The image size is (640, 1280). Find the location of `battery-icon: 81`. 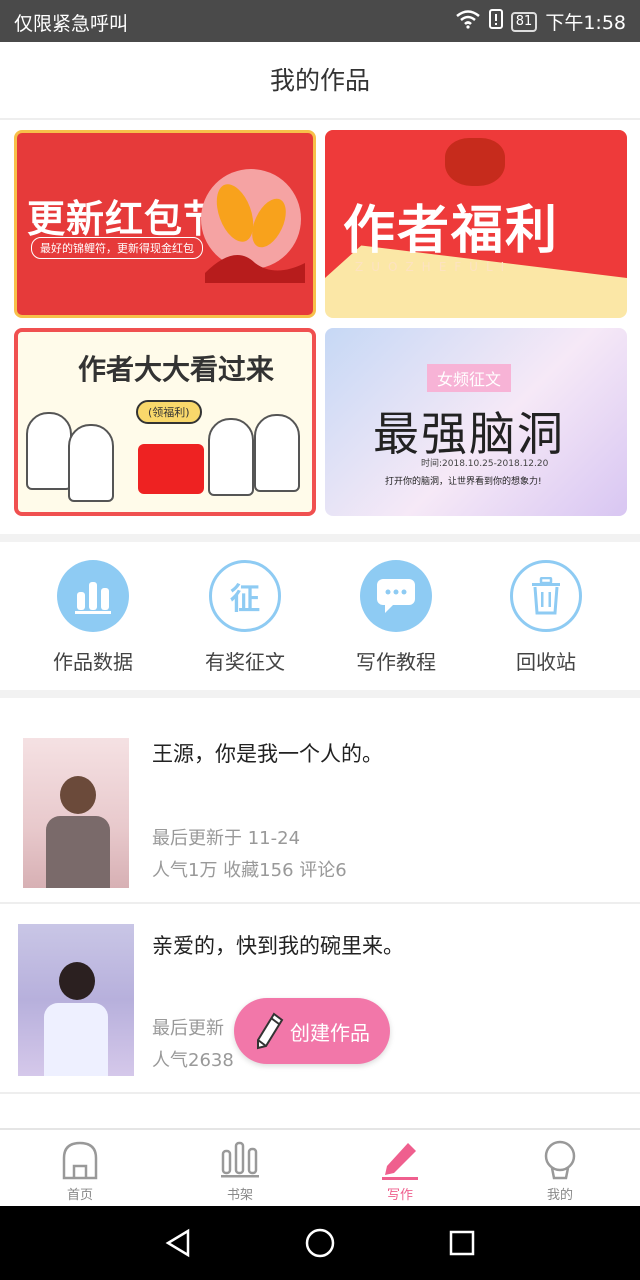

battery-icon: 81 is located at coordinates (524, 21).